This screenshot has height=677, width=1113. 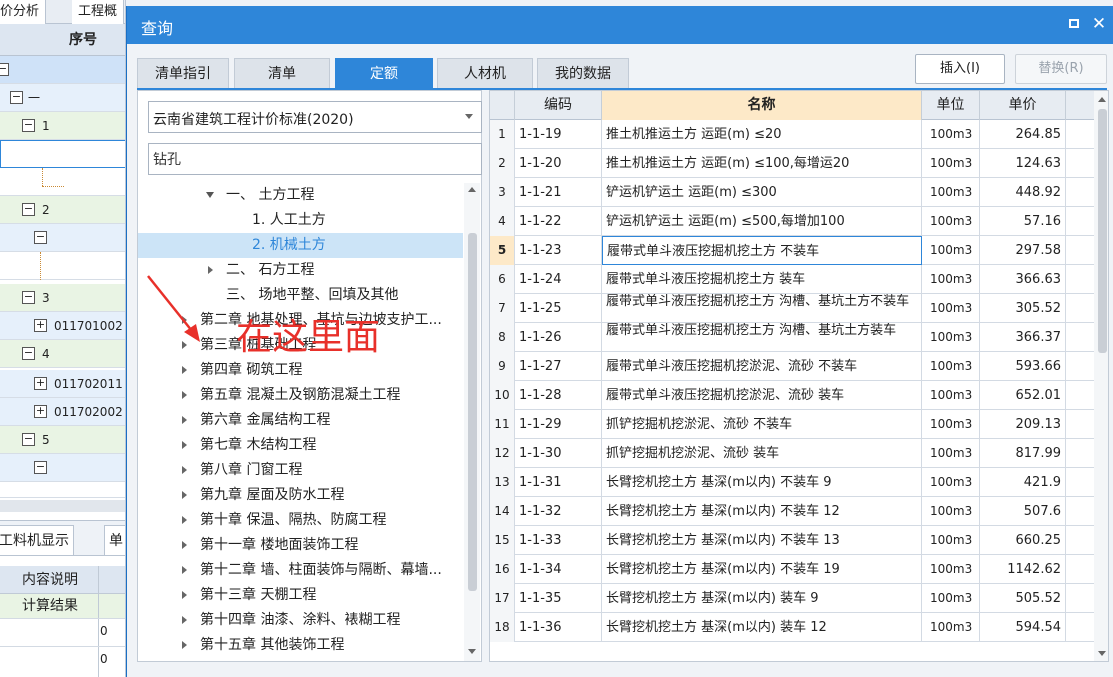 What do you see at coordinates (762, 163) in the screenshot?
I see `cell-name: 推土机推运土方 运距(m) ≤100,每增运20` at bounding box center [762, 163].